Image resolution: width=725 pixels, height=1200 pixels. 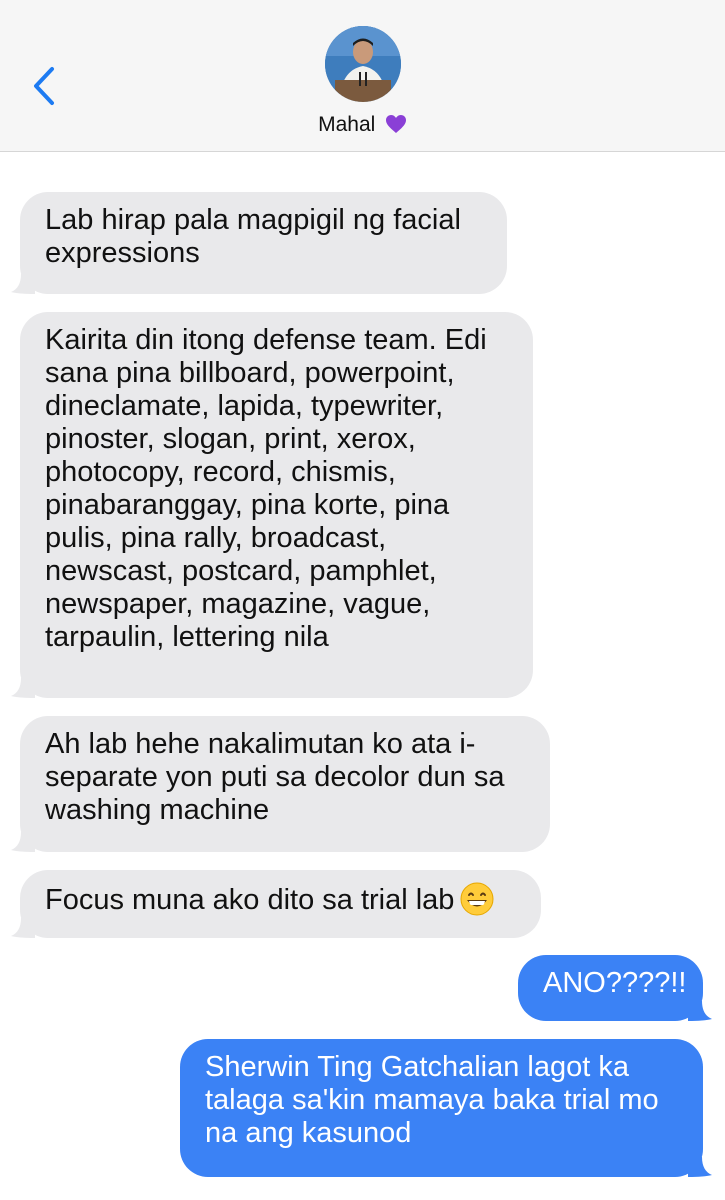 I want to click on contact-name: Mahal, so click(x=362, y=125).